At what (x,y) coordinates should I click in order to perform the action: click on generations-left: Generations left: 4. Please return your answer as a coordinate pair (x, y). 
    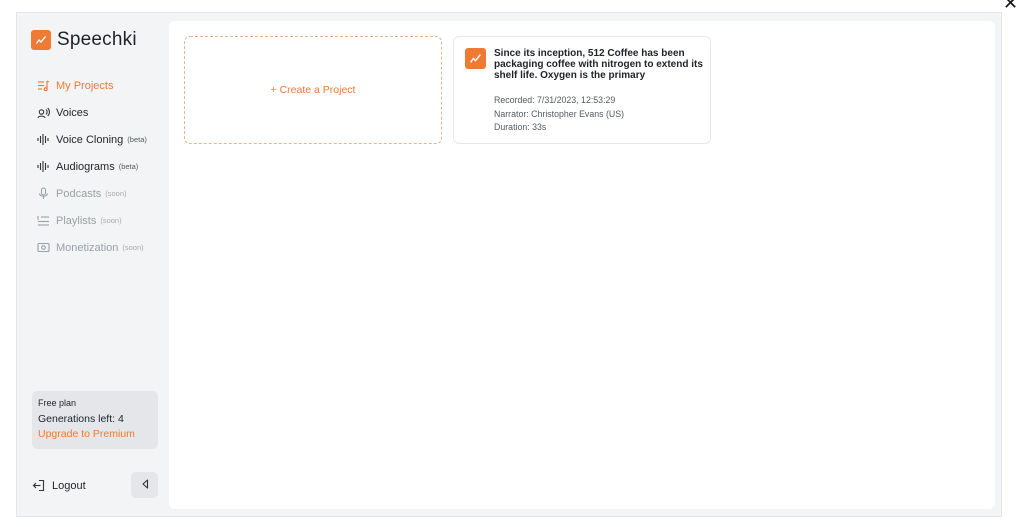
    Looking at the image, I should click on (81, 419).